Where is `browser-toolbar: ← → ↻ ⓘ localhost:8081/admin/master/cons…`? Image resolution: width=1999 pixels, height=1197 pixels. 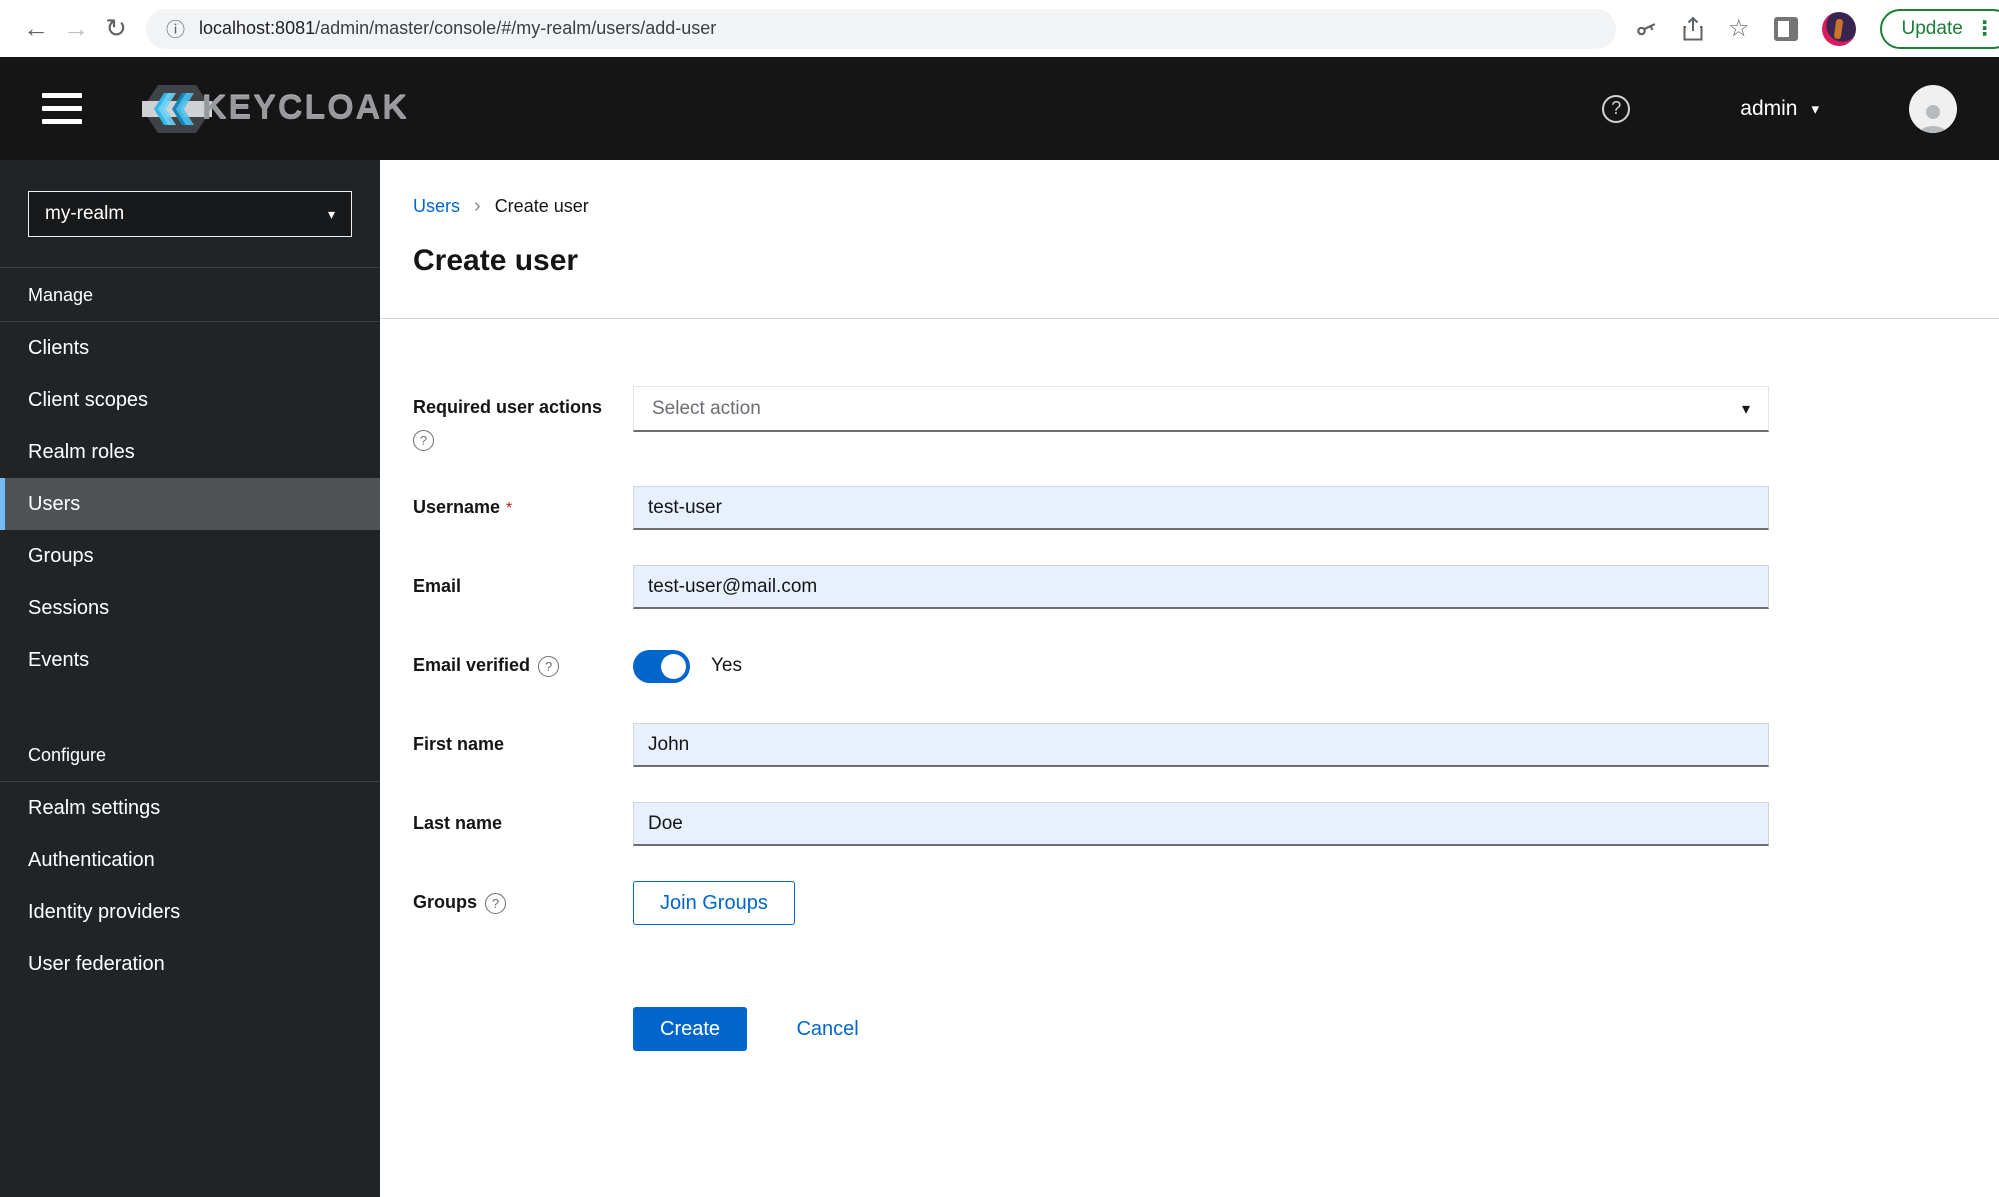
browser-toolbar: ← → ↻ ⓘ localhost:8081/admin/master/cons… is located at coordinates (999, 28).